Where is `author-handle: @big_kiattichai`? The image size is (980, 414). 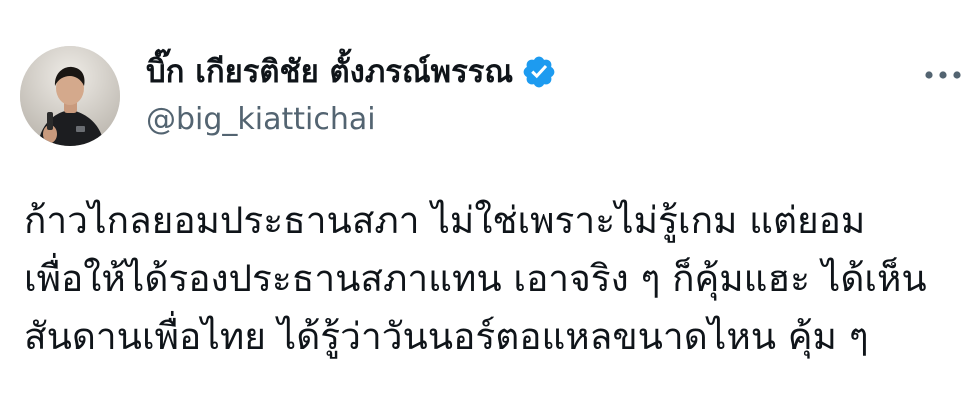
author-handle: @big_kiattichai is located at coordinates (351, 120).